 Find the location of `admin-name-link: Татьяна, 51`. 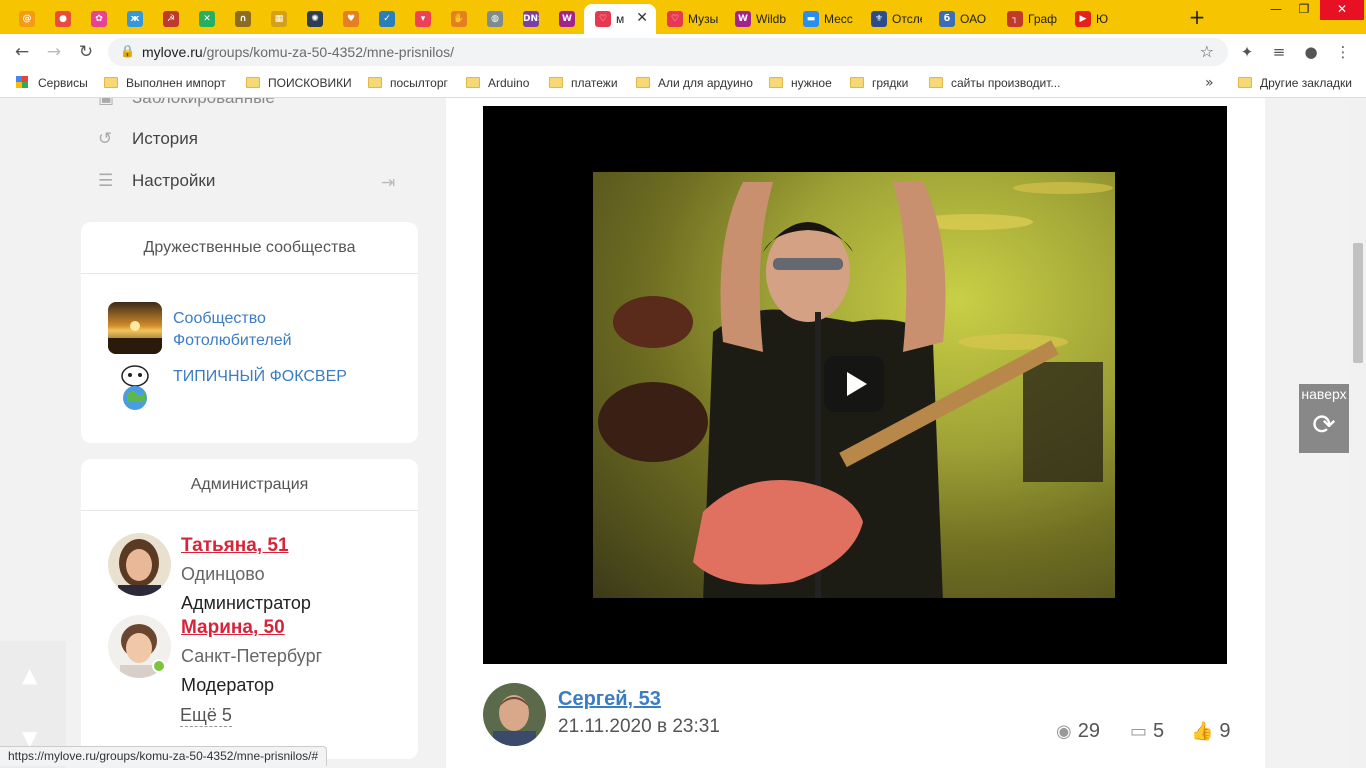

admin-name-link: Татьяна, 51 is located at coordinates (235, 546).